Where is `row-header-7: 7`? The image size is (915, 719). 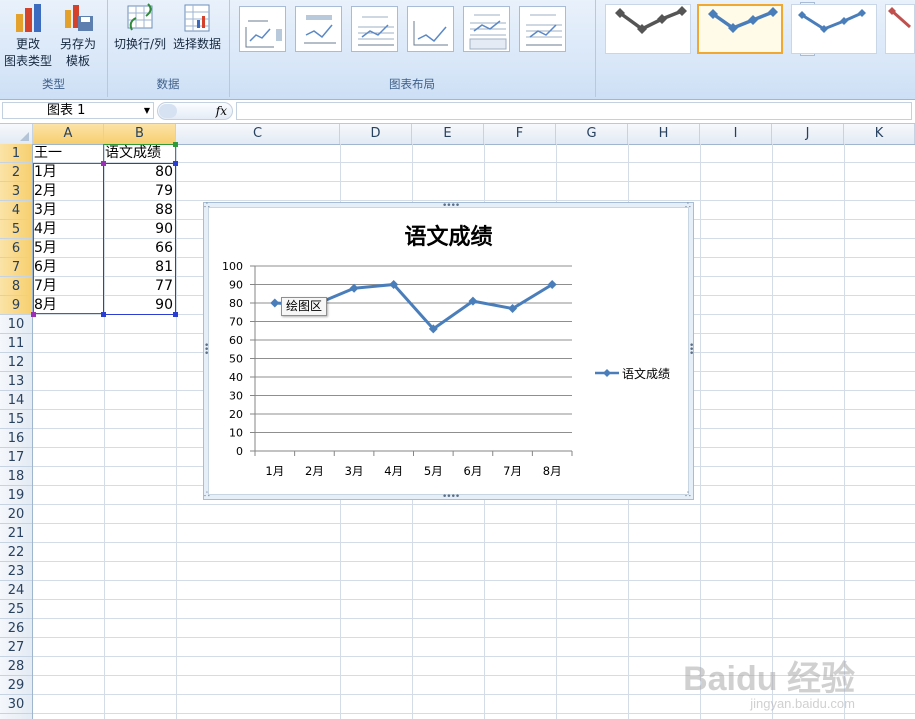
row-header-7: 7 is located at coordinates (16, 267).